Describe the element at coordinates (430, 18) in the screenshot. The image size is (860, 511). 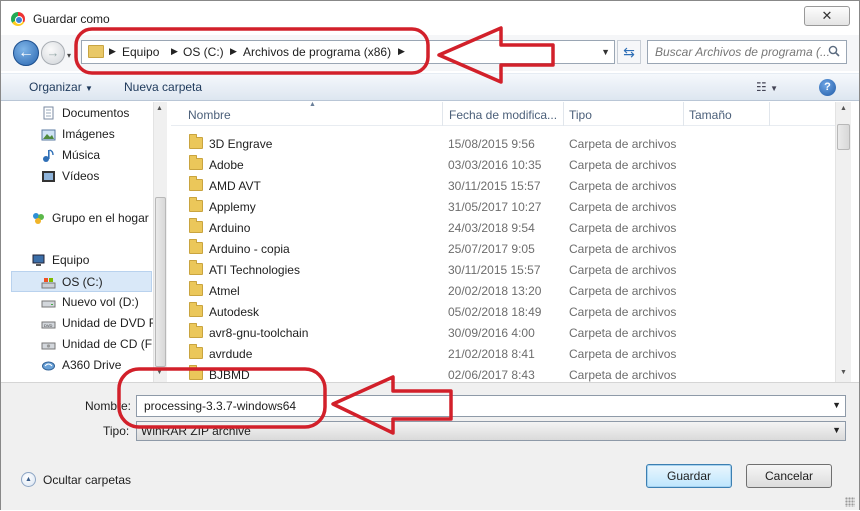
I see `title-bar: Guardar como ✕` at that location.